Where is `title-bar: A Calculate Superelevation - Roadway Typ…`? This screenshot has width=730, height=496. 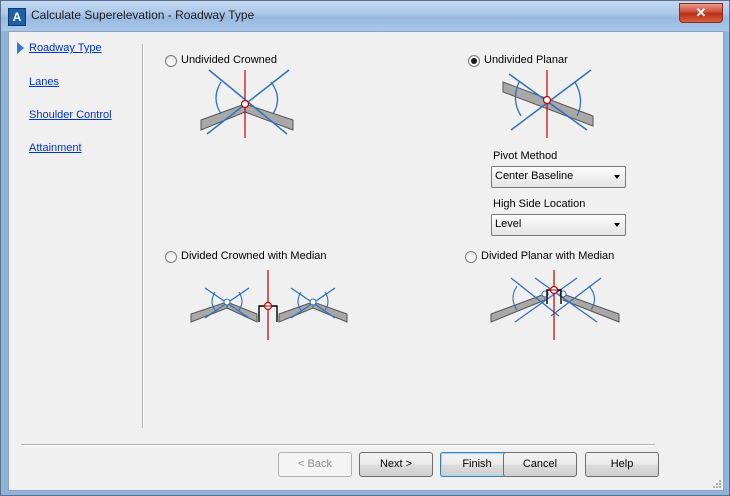 title-bar: A Calculate Superelevation - Roadway Typ… is located at coordinates (365, 16).